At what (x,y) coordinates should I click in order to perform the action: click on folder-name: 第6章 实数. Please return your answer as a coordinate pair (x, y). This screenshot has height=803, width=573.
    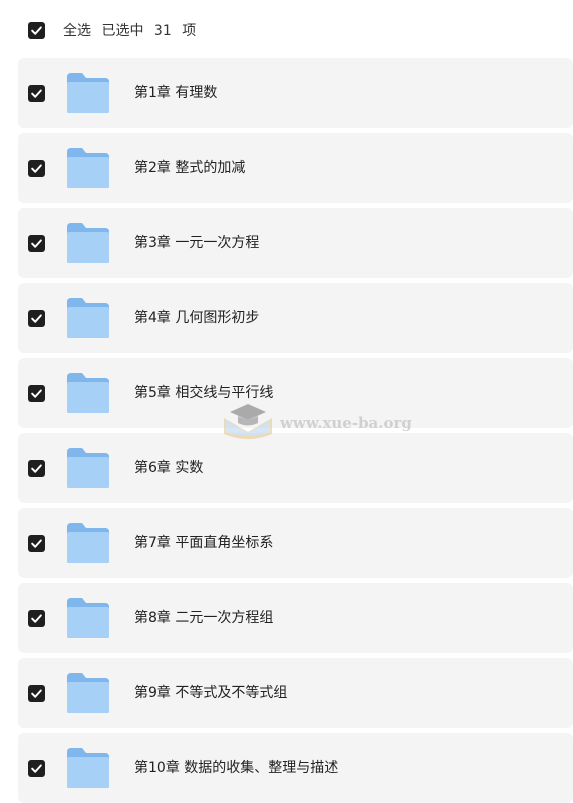
    Looking at the image, I should click on (169, 468).